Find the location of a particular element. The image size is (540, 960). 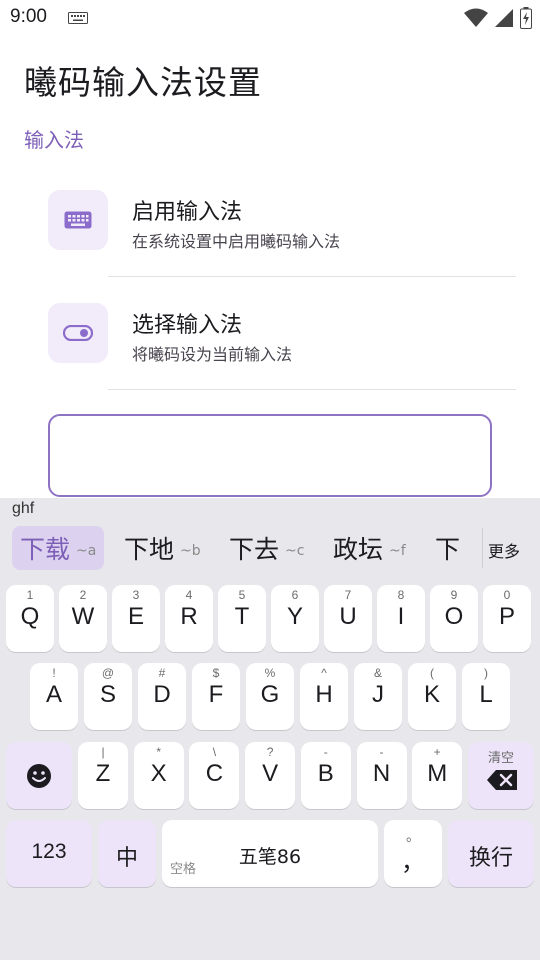

clear-hint: 清空 is located at coordinates (500, 757).